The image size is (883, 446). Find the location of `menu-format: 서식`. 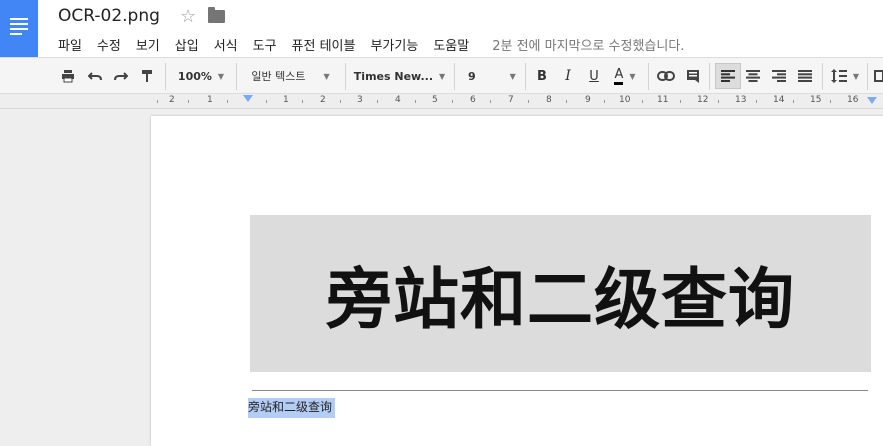

menu-format: 서식 is located at coordinates (226, 44).